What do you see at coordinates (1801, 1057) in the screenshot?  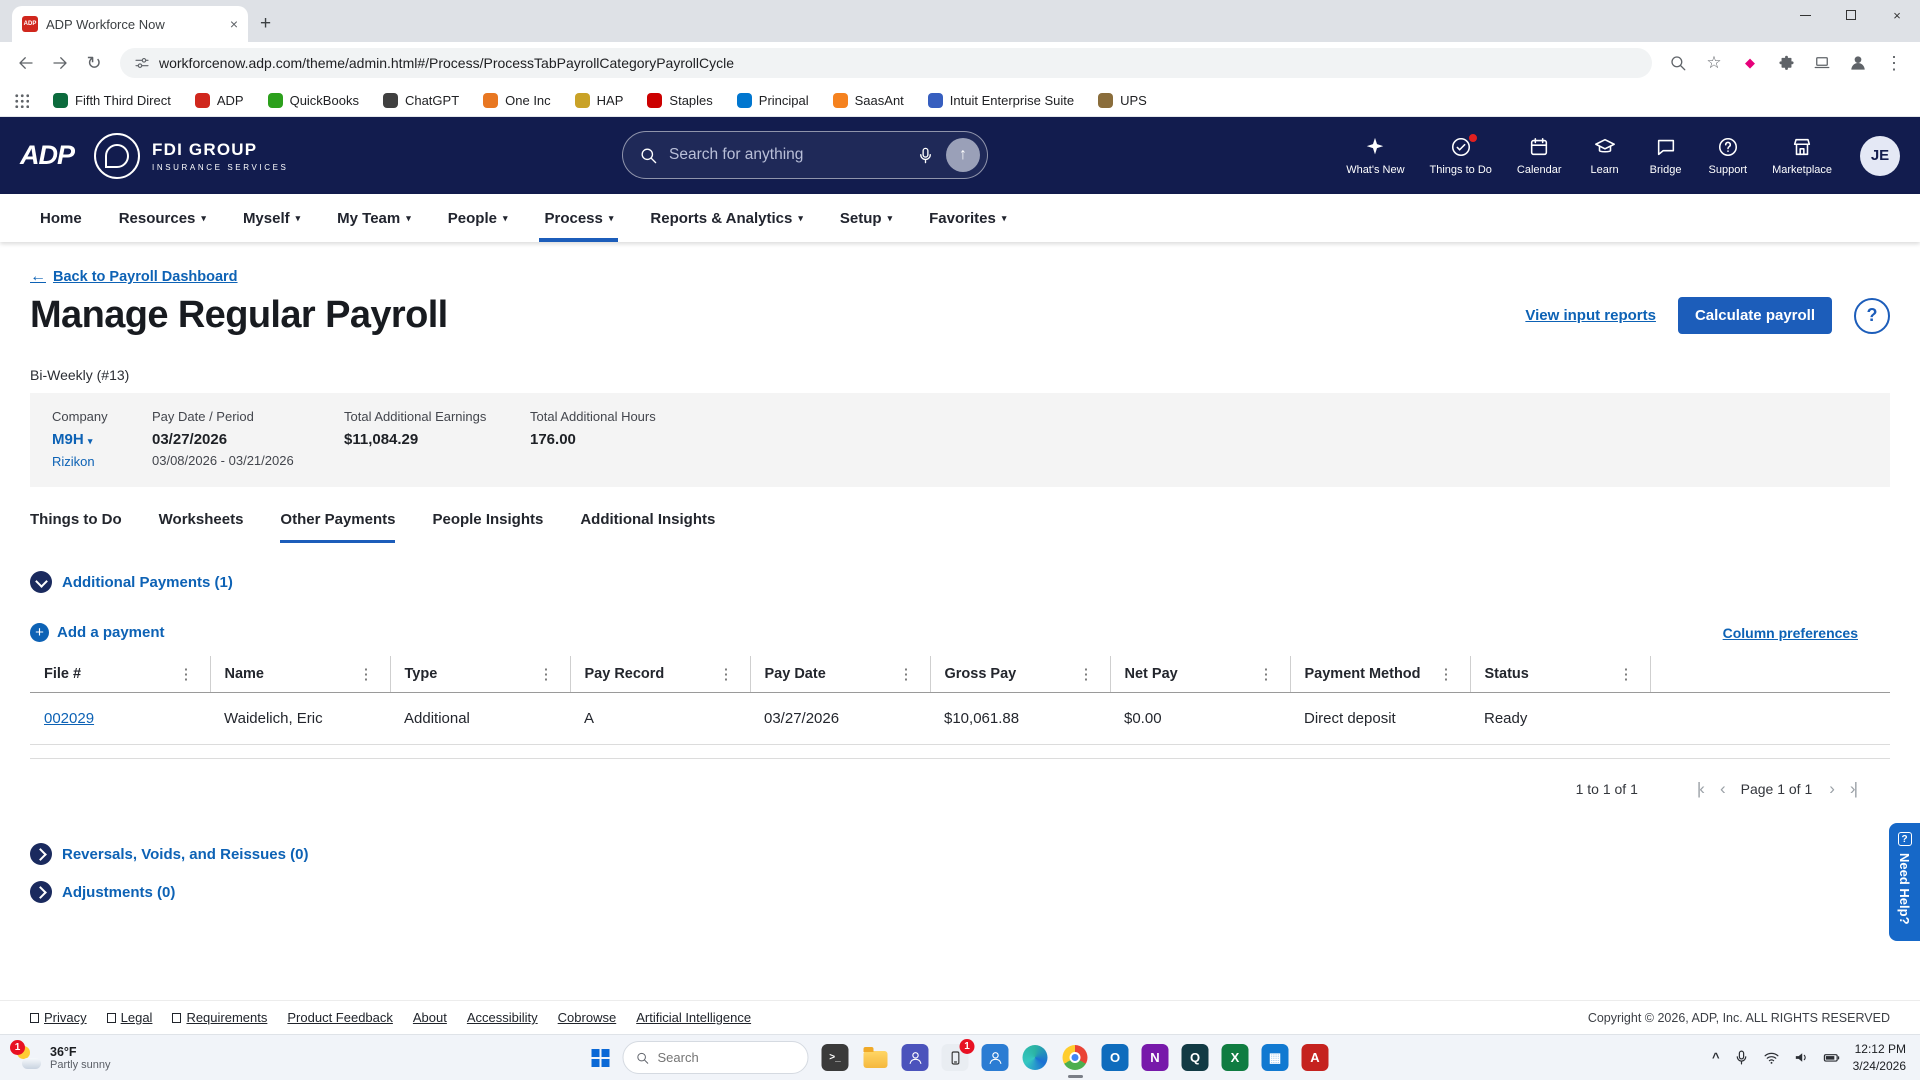 I see `volume-icon` at bounding box center [1801, 1057].